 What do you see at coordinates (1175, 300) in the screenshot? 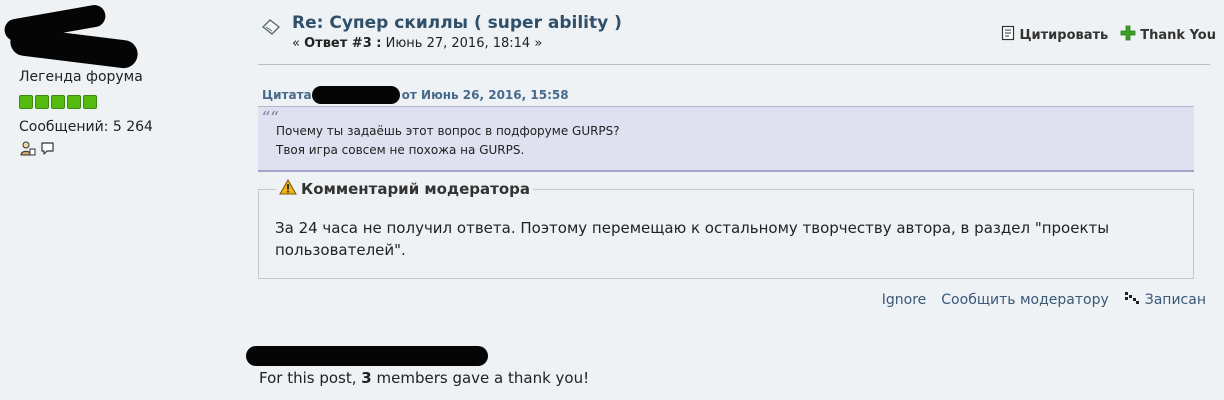
I see `ip-logged-label: Записан` at bounding box center [1175, 300].